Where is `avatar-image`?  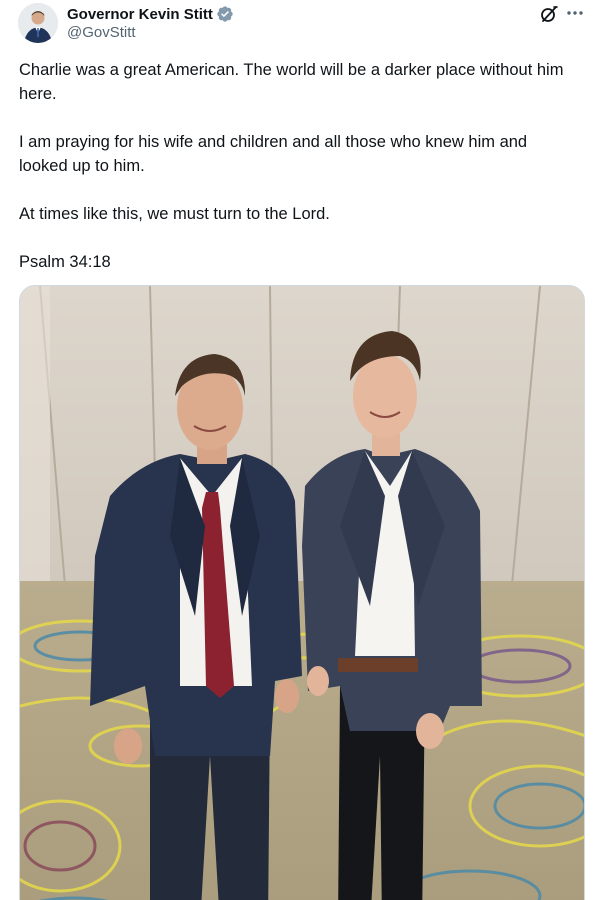 avatar-image is located at coordinates (38, 23).